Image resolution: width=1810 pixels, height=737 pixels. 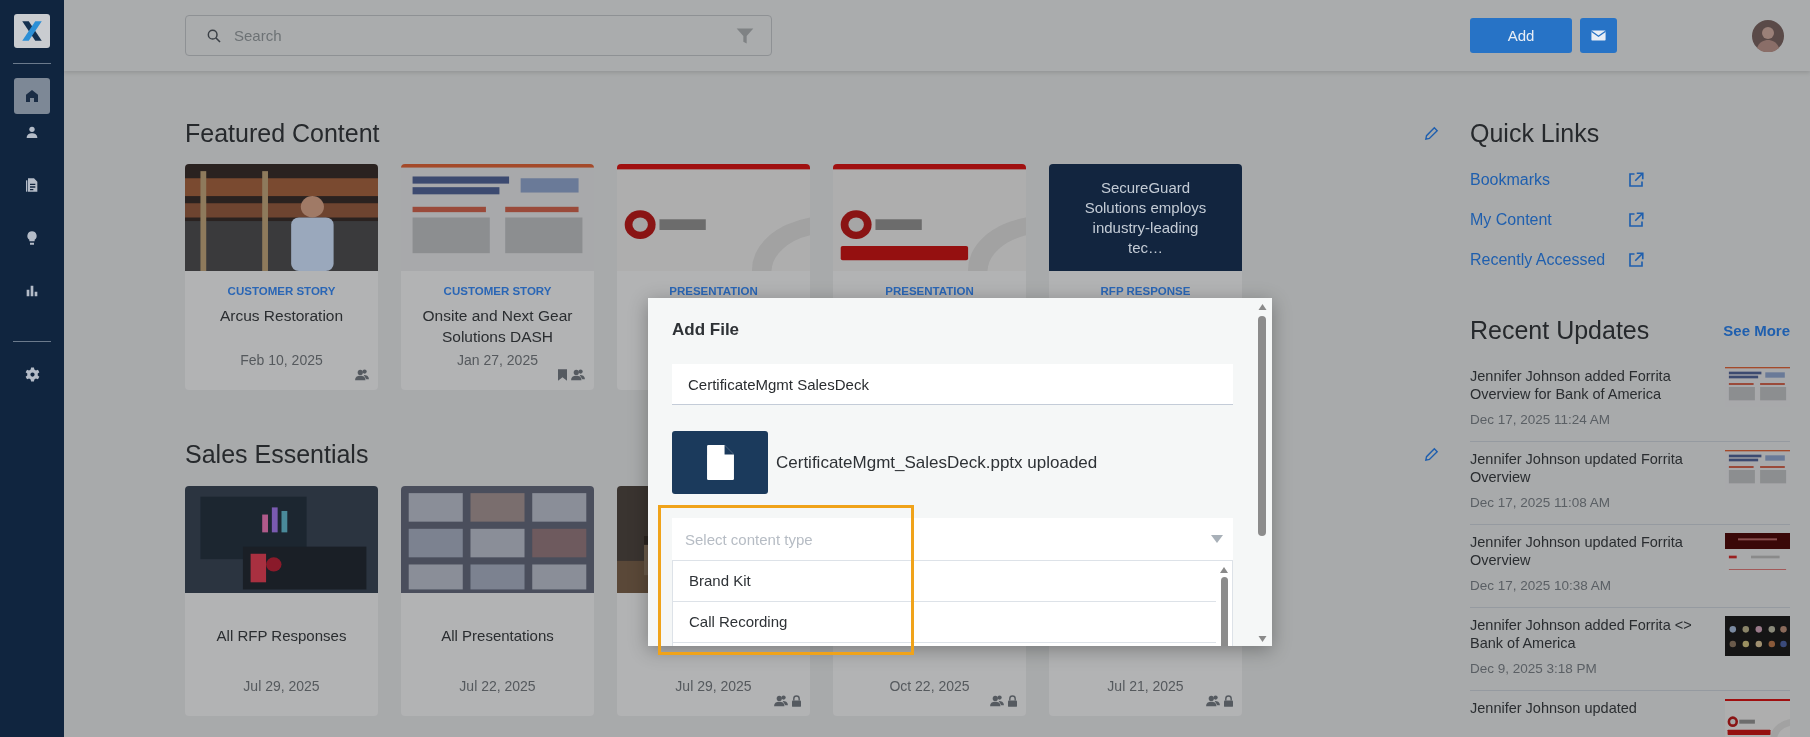 I want to click on caret-icon, so click(x=1217, y=539).